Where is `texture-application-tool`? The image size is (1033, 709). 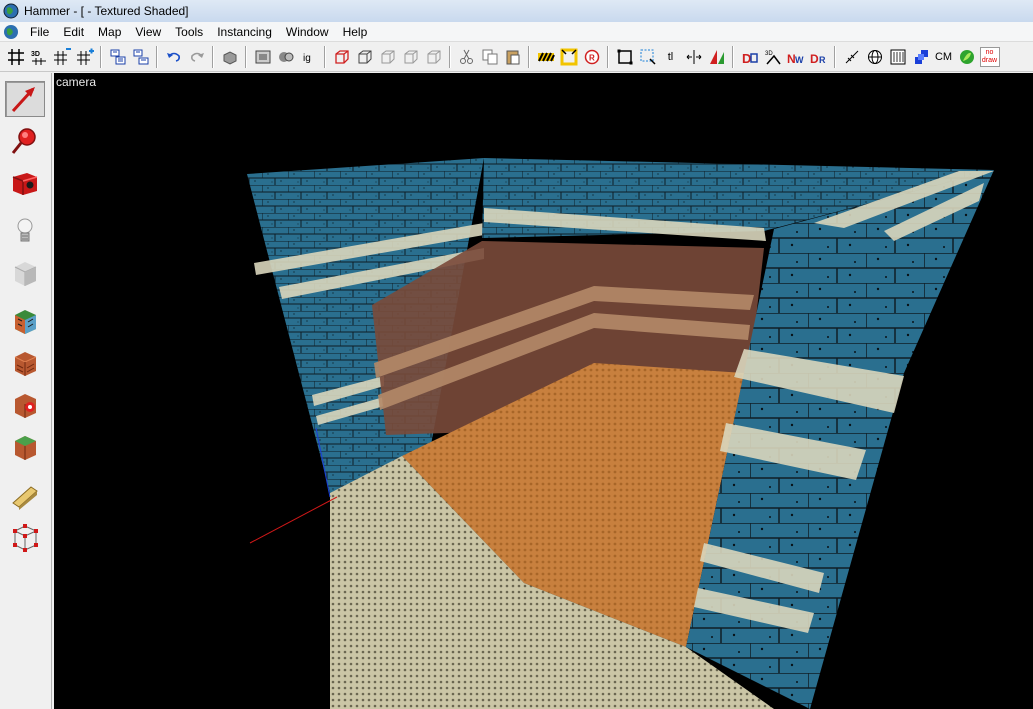
texture-application-tool is located at coordinates (25, 321).